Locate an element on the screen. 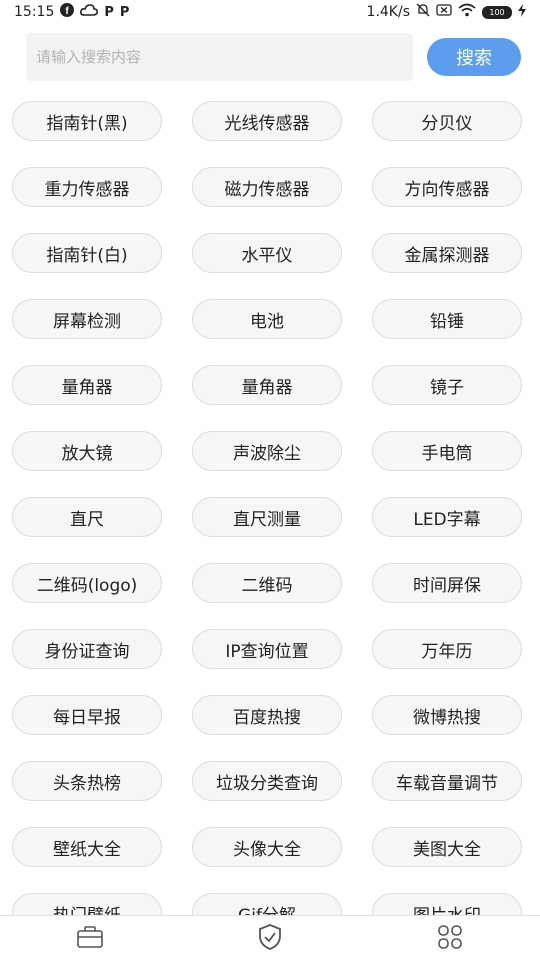  status-bar: 15:15 f P P 1.4K/s 100 is located at coordinates (270, 12).